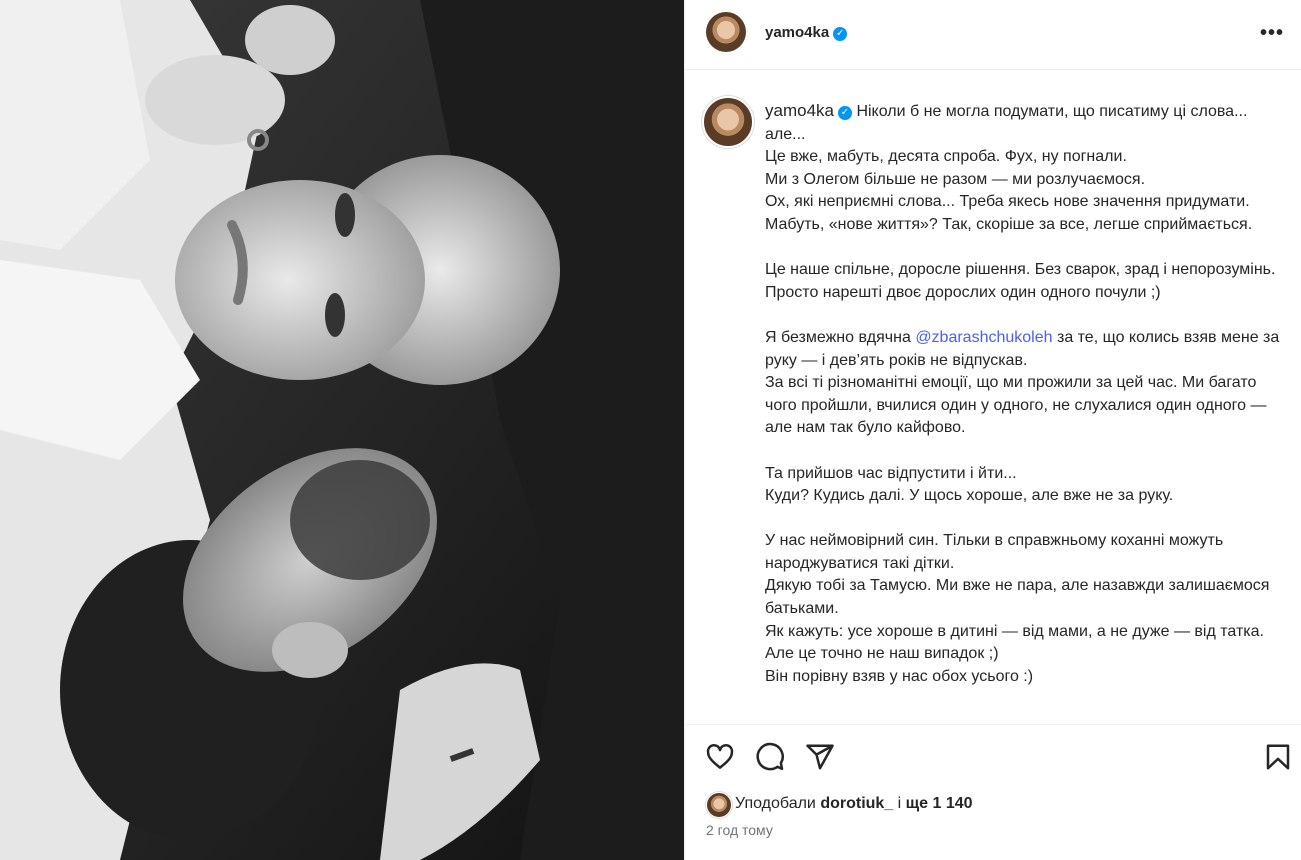  What do you see at coordinates (728, 122) in the screenshot?
I see `caption-avatar` at bounding box center [728, 122].